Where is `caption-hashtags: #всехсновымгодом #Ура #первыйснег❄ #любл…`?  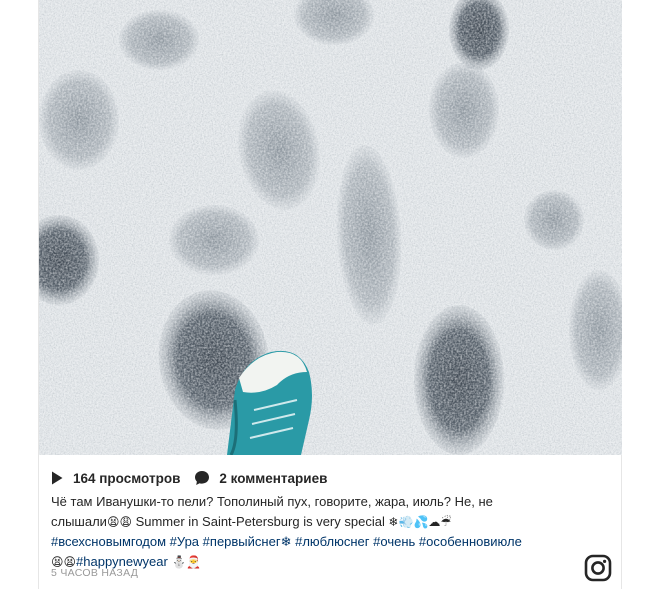 caption-hashtags: #всехсновымгодом #Ура #первыйснег❄ #любл… is located at coordinates (316, 542).